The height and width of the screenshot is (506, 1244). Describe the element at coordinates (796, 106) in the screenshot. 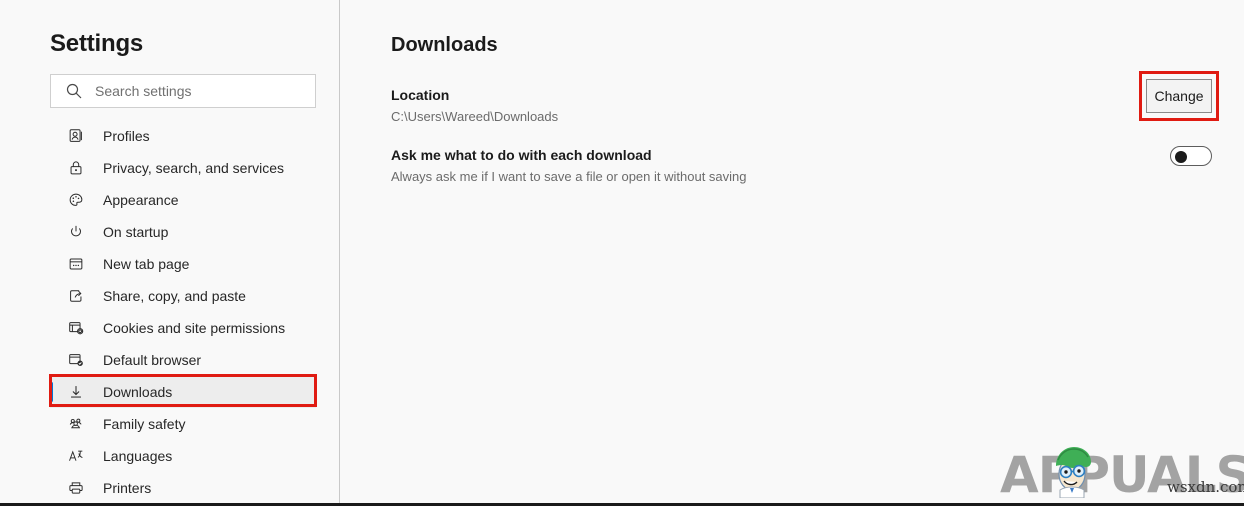

I see `setting-row-location: Location C:\Users\Wareed\Downloads` at that location.